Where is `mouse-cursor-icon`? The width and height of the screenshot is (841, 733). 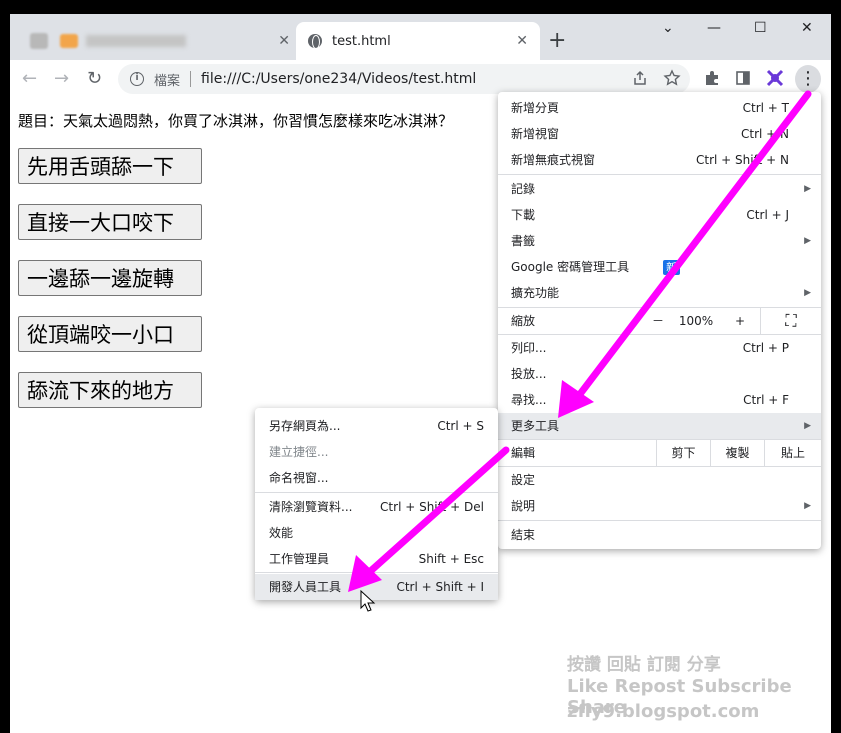 mouse-cursor-icon is located at coordinates (368, 600).